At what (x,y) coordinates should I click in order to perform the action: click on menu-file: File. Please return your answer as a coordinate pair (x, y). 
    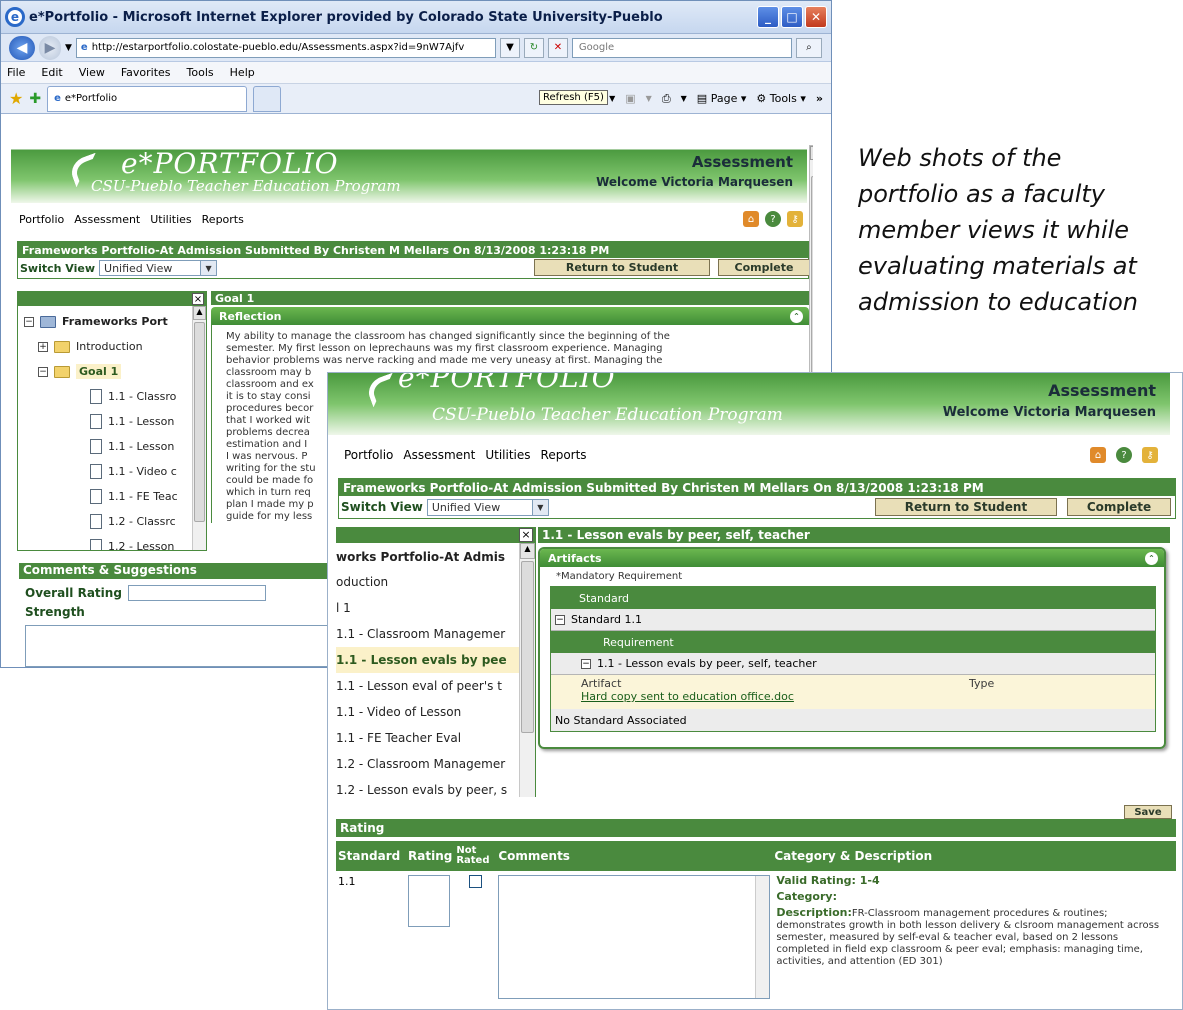
    Looking at the image, I should click on (16, 72).